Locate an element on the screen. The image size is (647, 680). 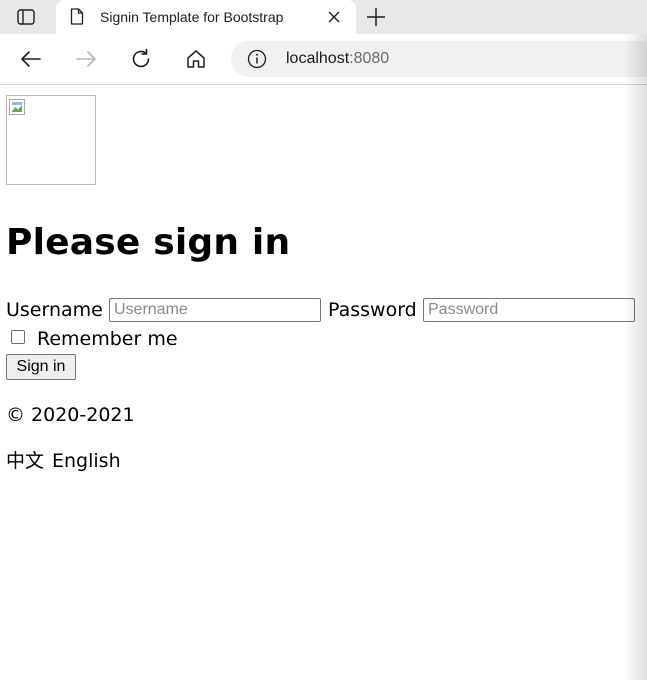
remember-me-label: Remember me is located at coordinates (107, 339).